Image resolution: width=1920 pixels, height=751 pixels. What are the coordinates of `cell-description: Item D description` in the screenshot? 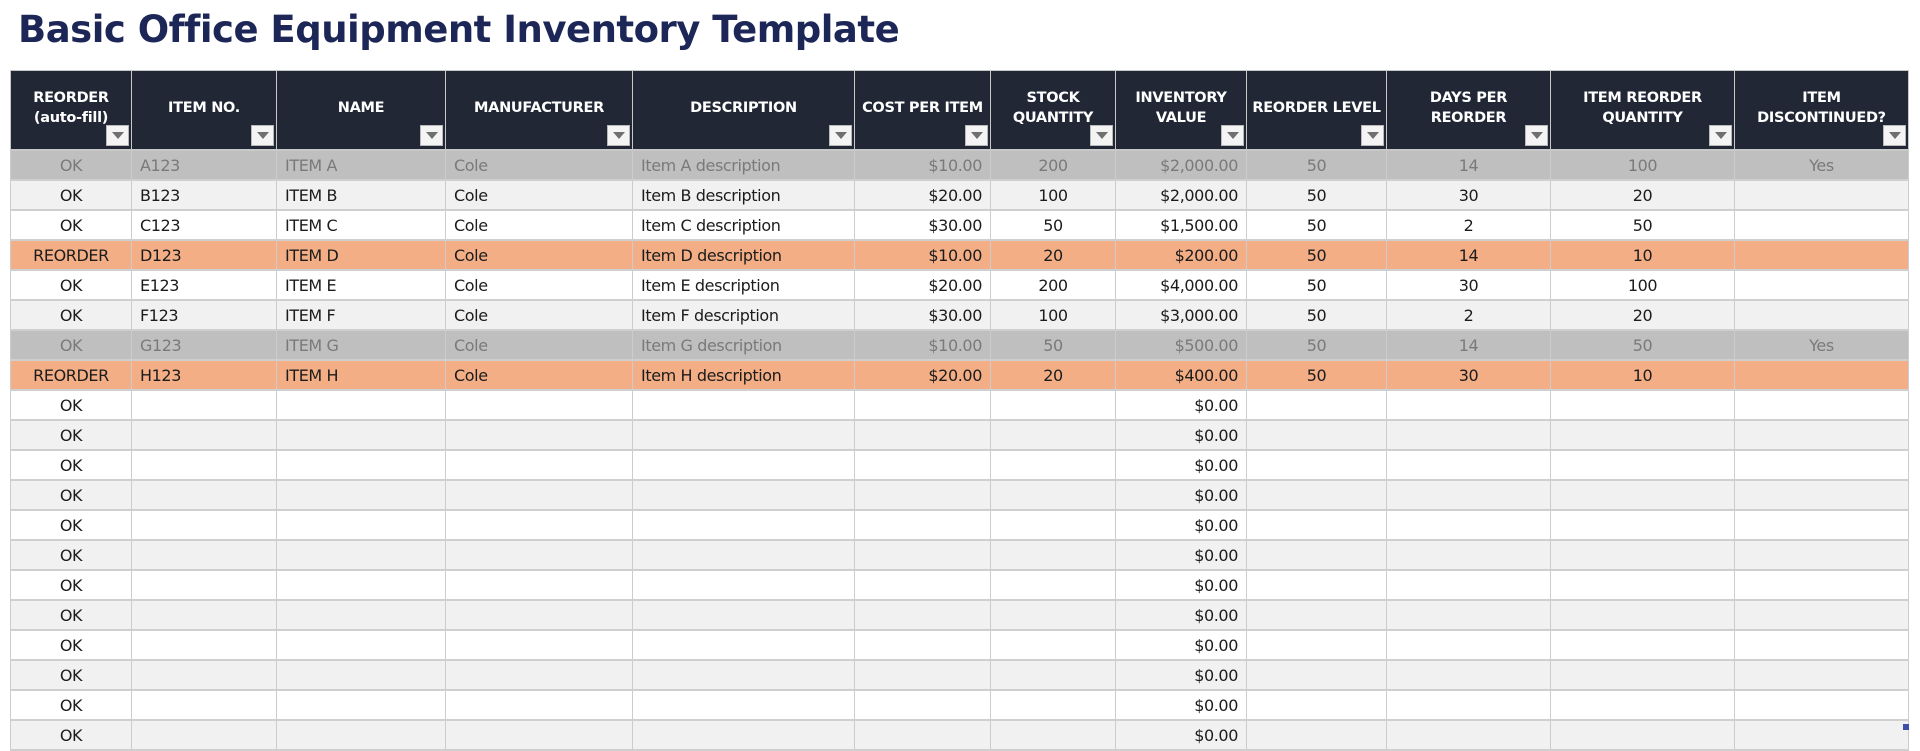 It's located at (743, 255).